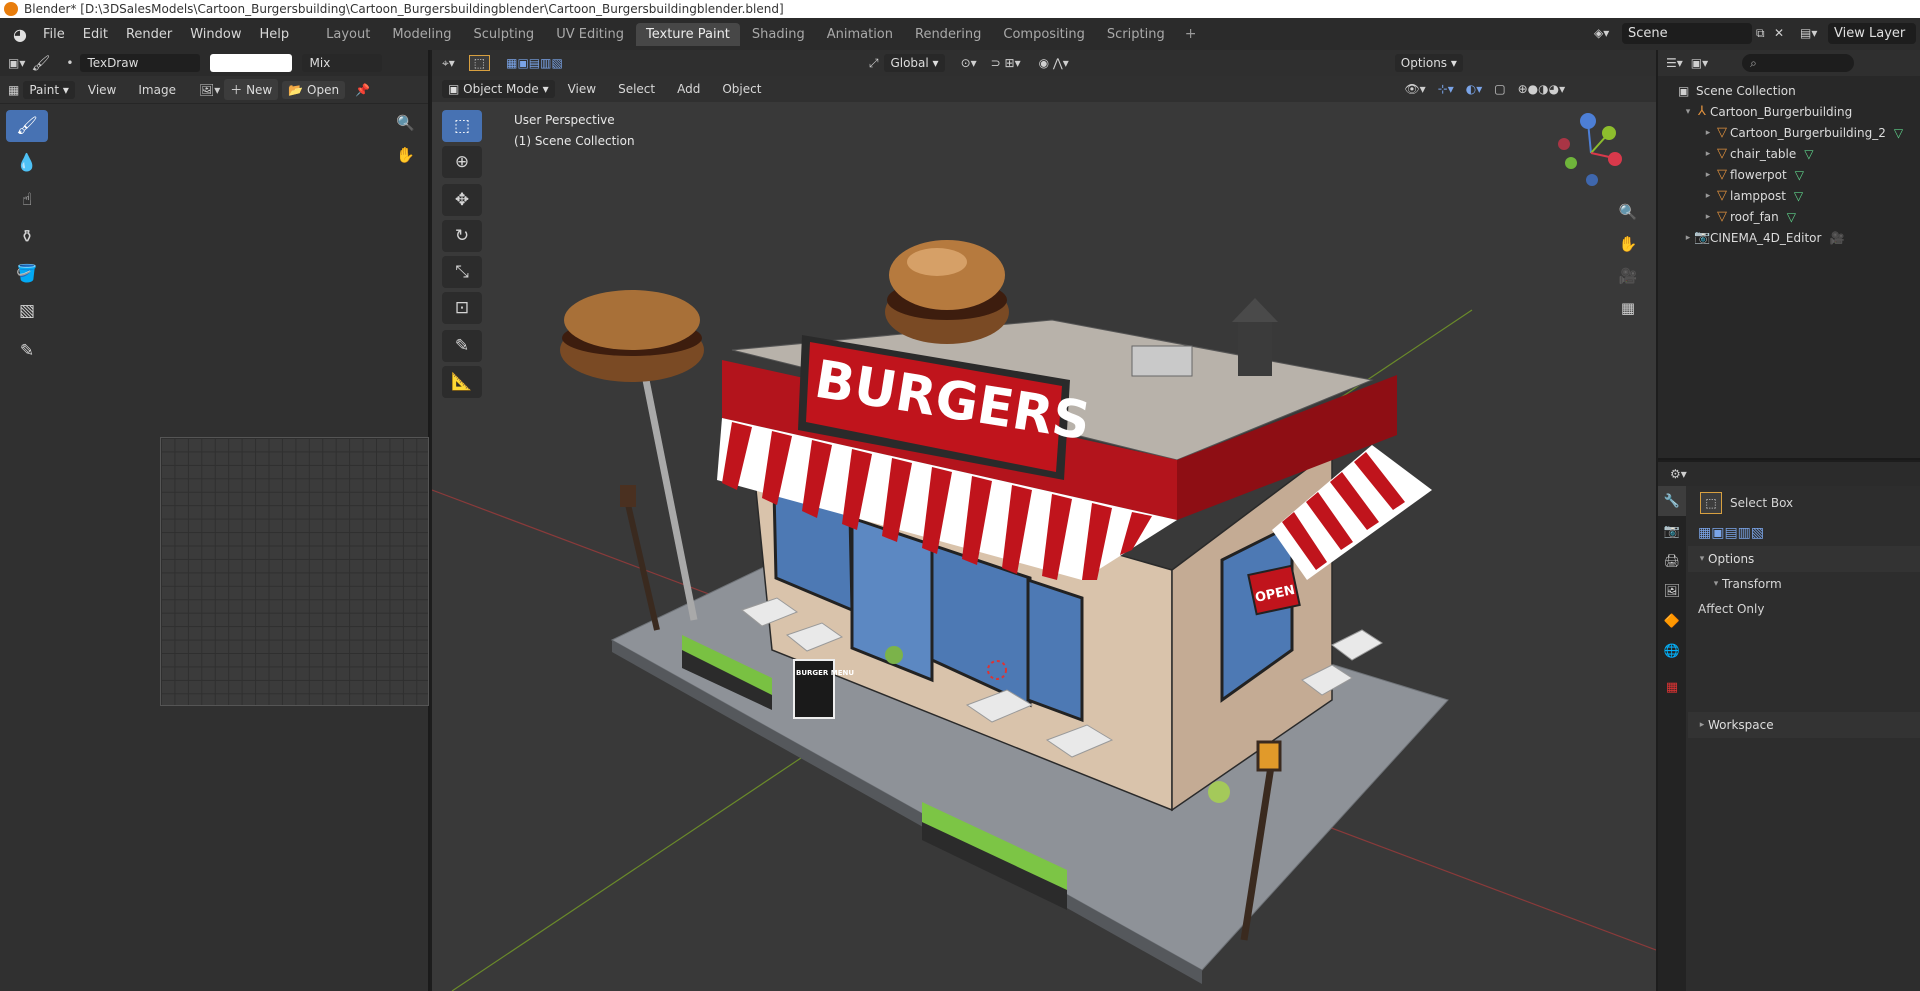 Image resolution: width=1920 pixels, height=991 pixels. What do you see at coordinates (1672, 651) in the screenshot?
I see `world-tab-icon: 🌐` at bounding box center [1672, 651].